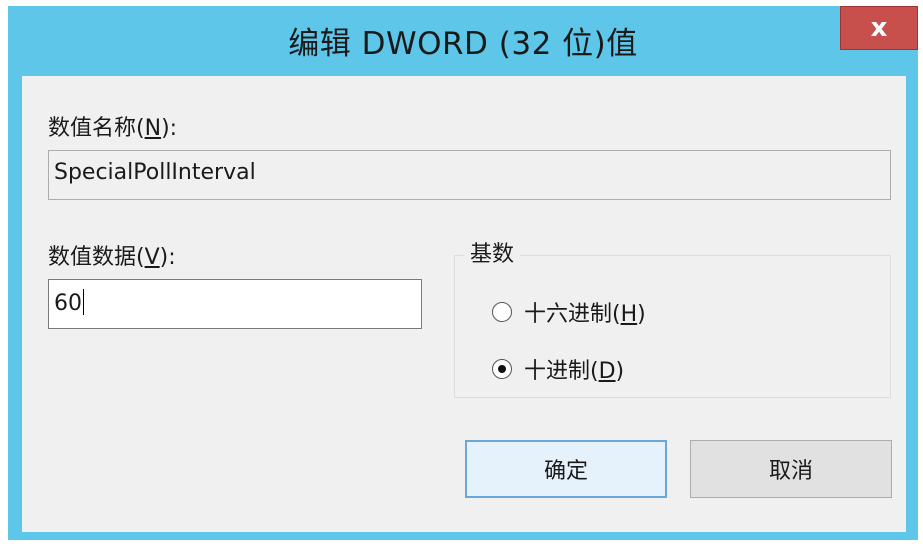 This screenshot has height=546, width=923. Describe the element at coordinates (112, 257) in the screenshot. I see `value-data-label: 数值数据(V):` at that location.